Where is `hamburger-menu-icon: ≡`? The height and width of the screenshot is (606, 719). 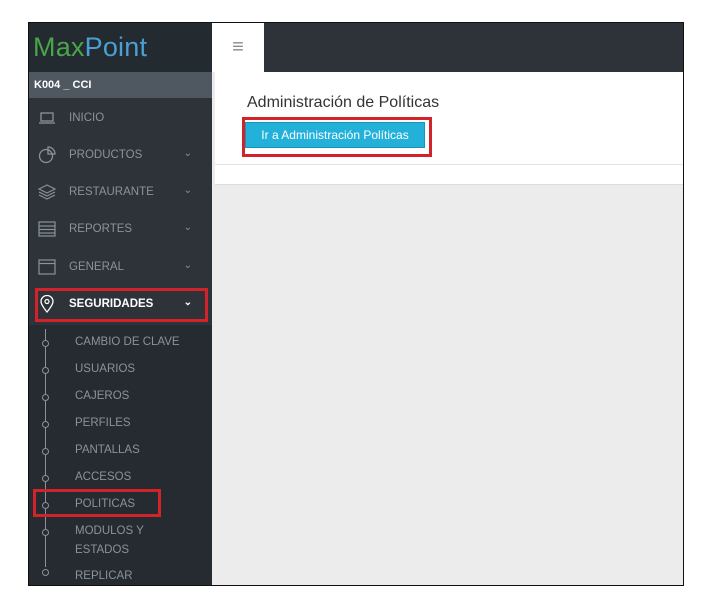 hamburger-menu-icon: ≡ is located at coordinates (238, 47).